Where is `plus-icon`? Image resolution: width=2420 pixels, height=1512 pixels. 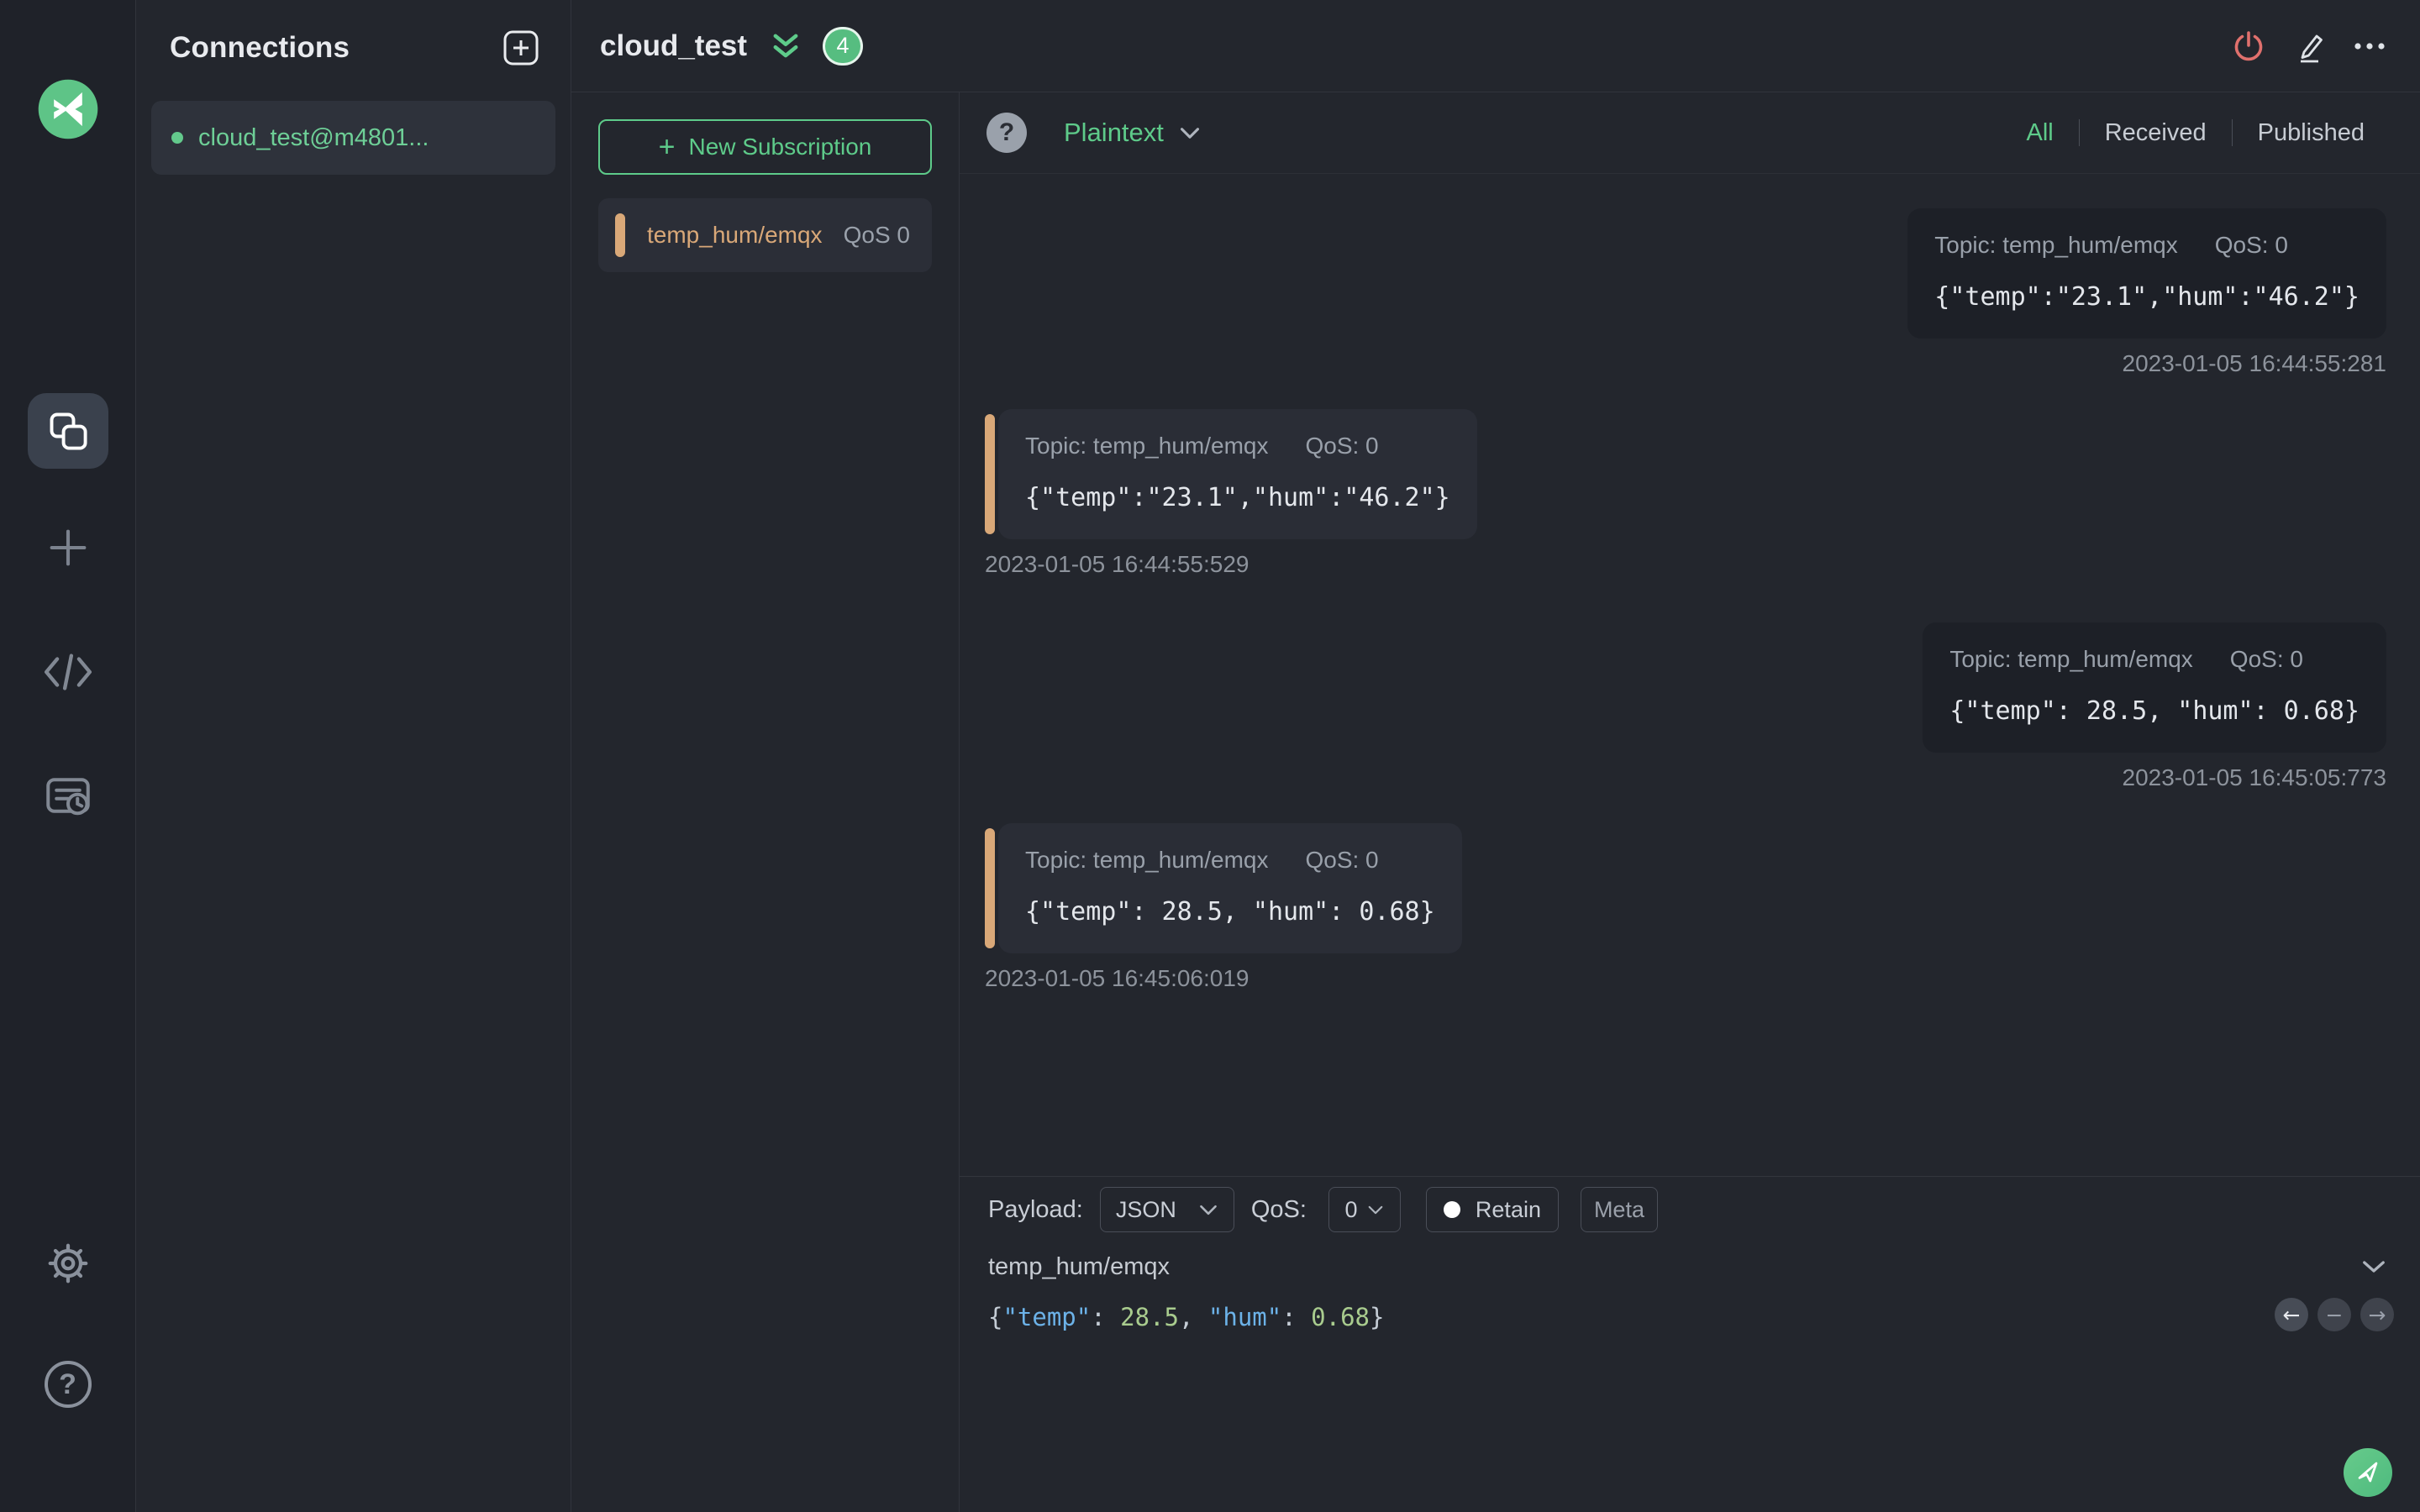
plus-icon is located at coordinates (68, 547).